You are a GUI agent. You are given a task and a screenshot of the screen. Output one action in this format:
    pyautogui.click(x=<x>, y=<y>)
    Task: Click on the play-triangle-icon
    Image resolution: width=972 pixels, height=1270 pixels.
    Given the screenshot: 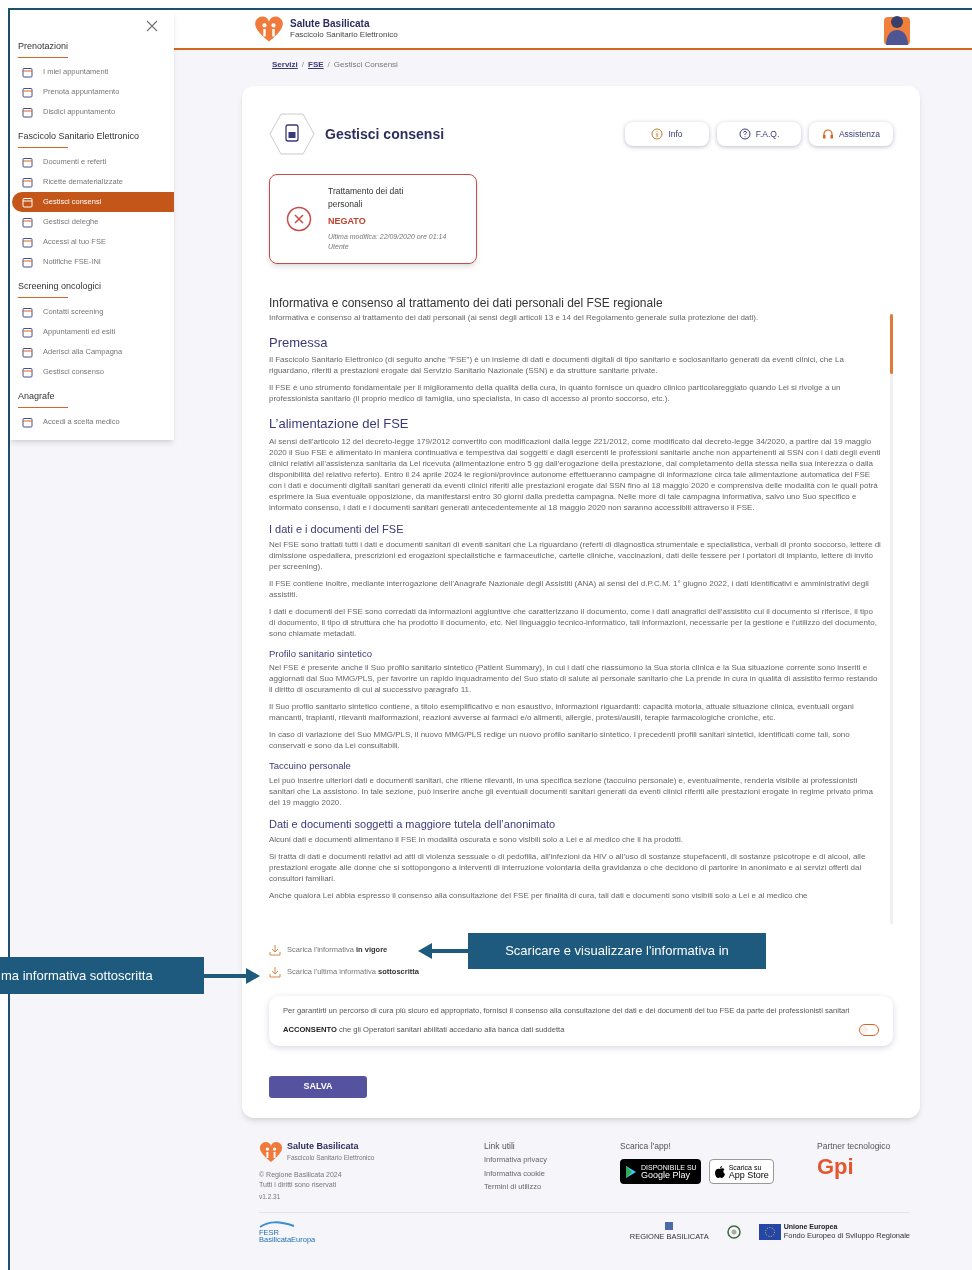 What is the action you would take?
    pyautogui.click(x=631, y=1171)
    